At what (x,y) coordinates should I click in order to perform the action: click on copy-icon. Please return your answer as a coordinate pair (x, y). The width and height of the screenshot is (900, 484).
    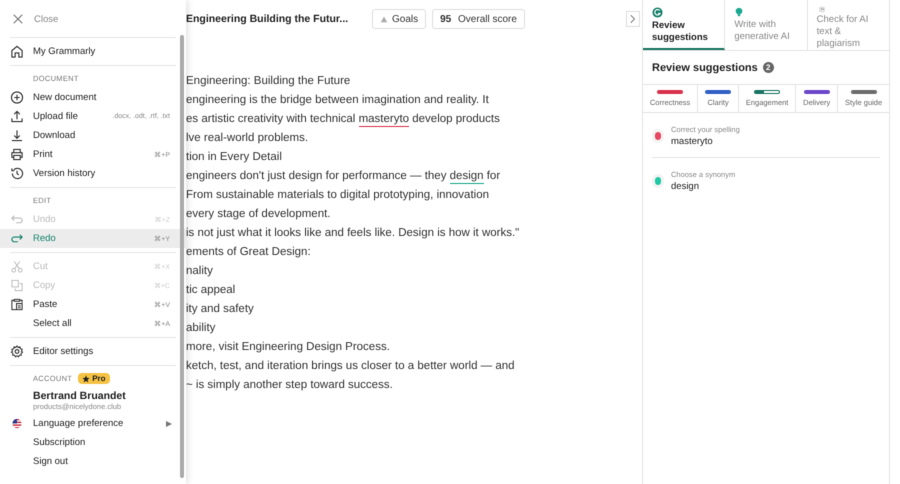
    Looking at the image, I should click on (17, 285).